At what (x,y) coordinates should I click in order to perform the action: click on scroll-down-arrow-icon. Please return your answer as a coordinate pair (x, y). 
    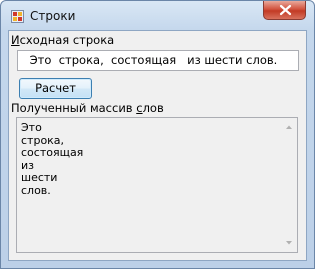
    Looking at the image, I should click on (289, 243).